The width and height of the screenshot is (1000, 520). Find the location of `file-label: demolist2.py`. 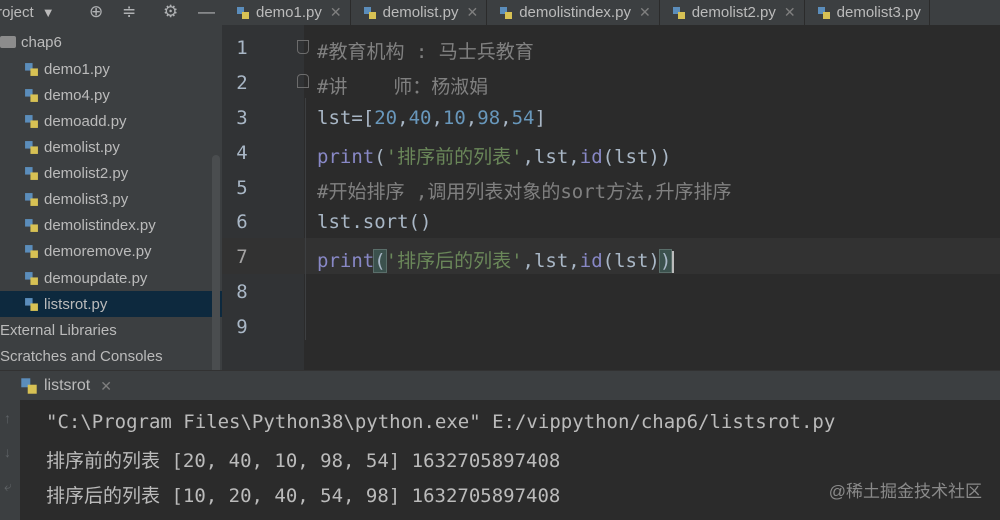

file-label: demolist2.py is located at coordinates (86, 173).